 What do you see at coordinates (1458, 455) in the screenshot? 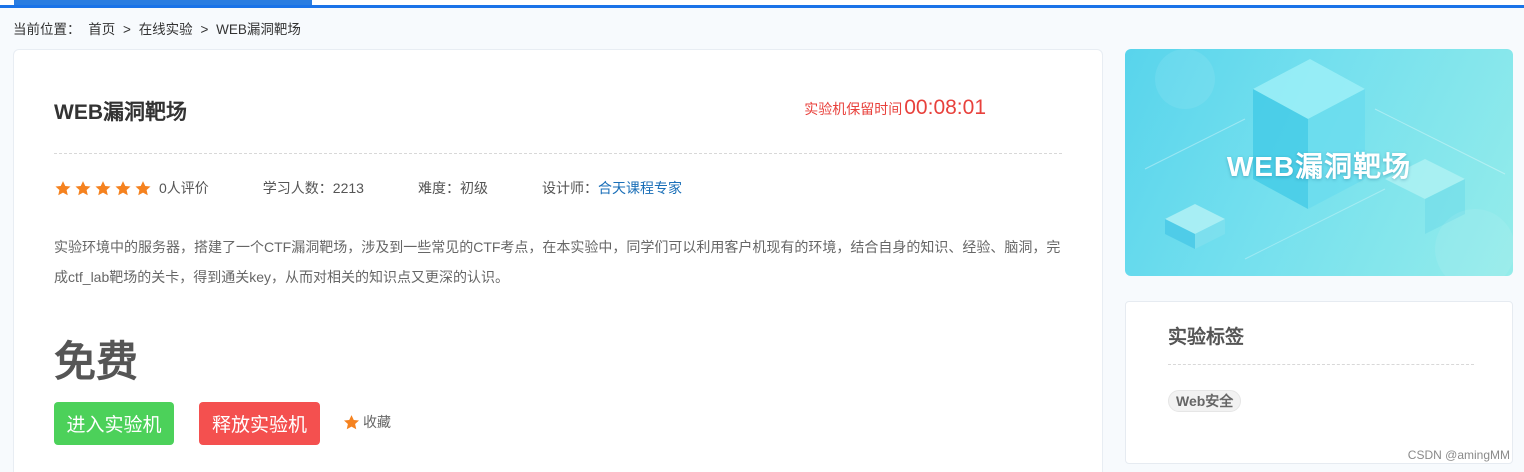
I see `watermark: CSDN @amingMM` at bounding box center [1458, 455].